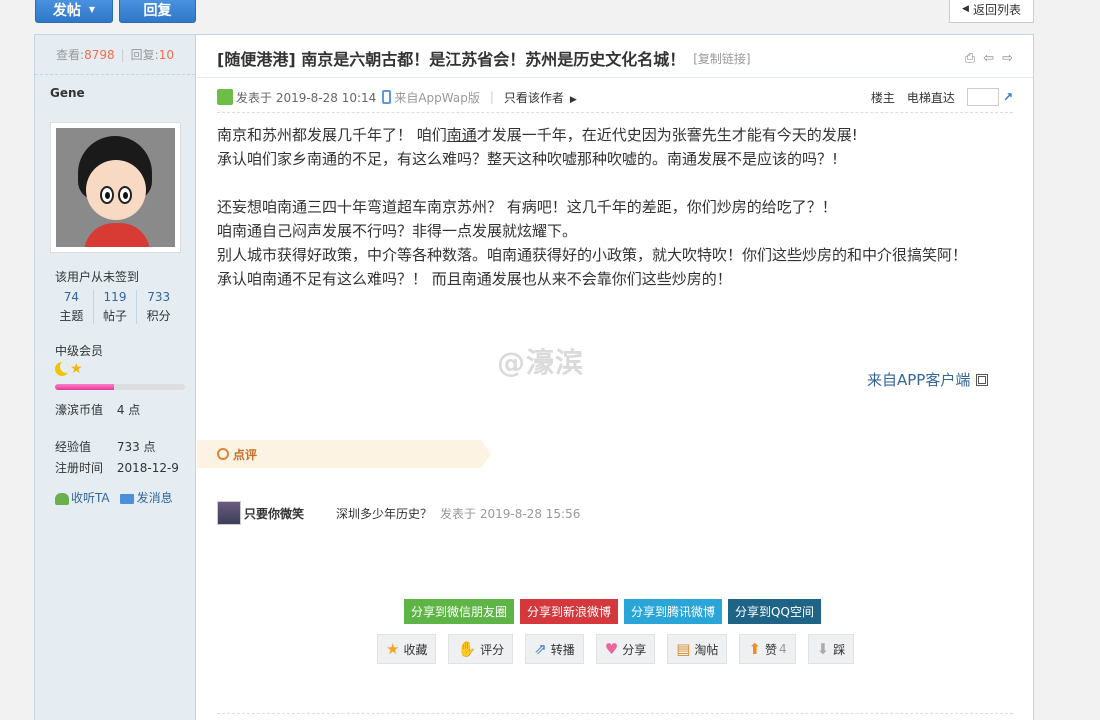  What do you see at coordinates (159, 297) in the screenshot?
I see `stat-value: 733` at bounding box center [159, 297].